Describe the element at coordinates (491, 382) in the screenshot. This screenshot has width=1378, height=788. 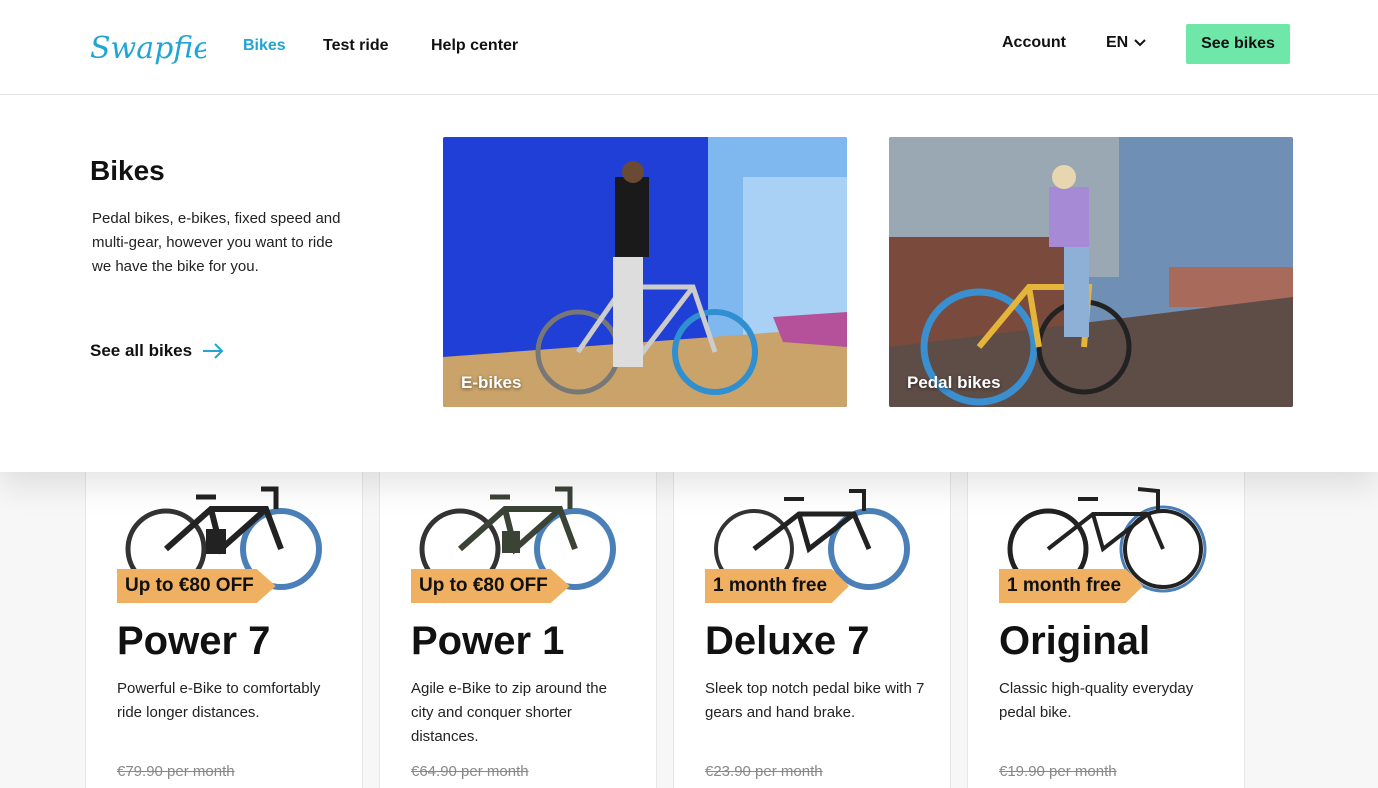
I see `tile-label: E-bikes` at that location.